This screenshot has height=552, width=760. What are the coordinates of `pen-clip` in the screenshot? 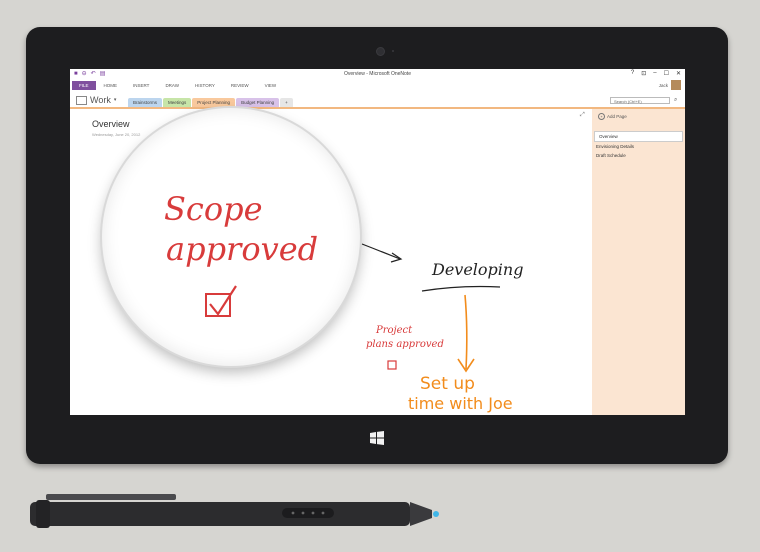 It's located at (111, 497).